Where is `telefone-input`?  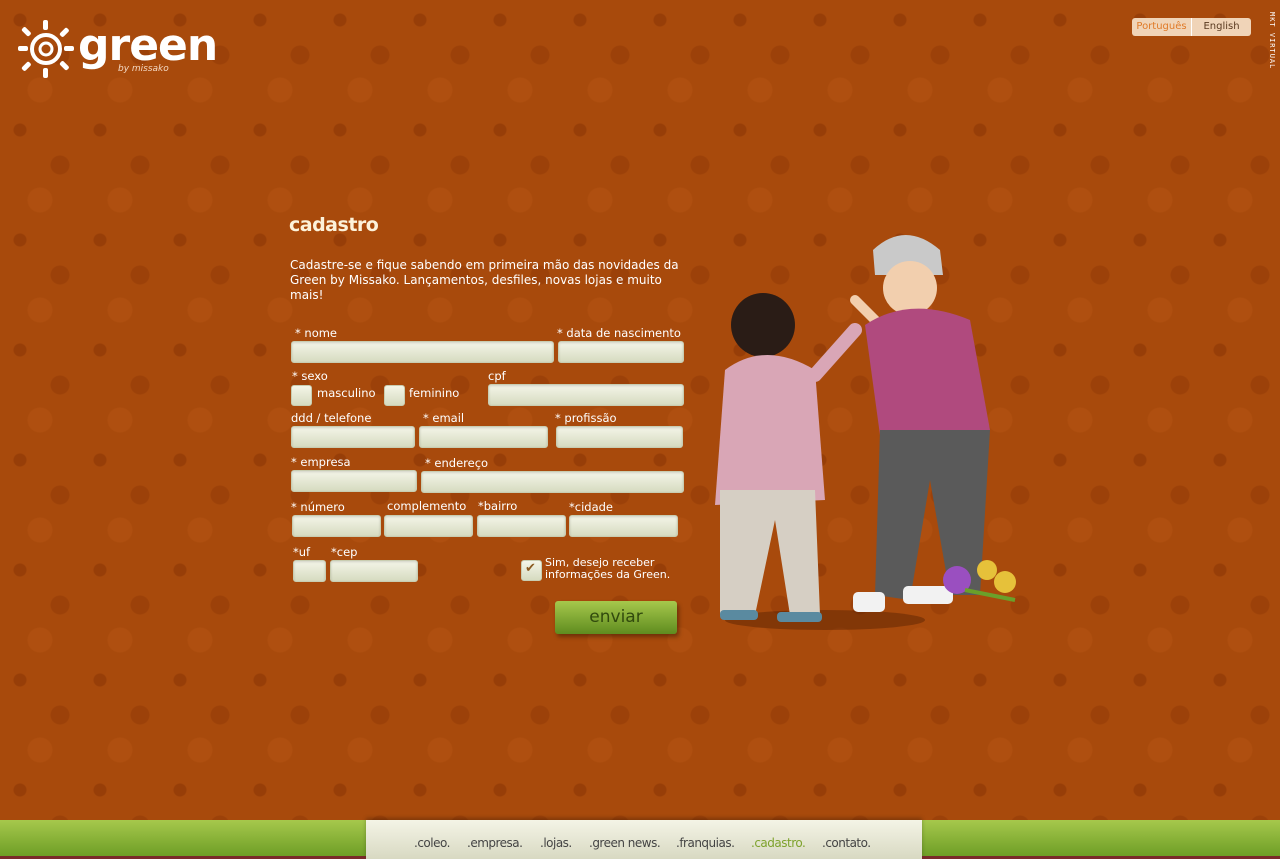 telefone-input is located at coordinates (353, 437).